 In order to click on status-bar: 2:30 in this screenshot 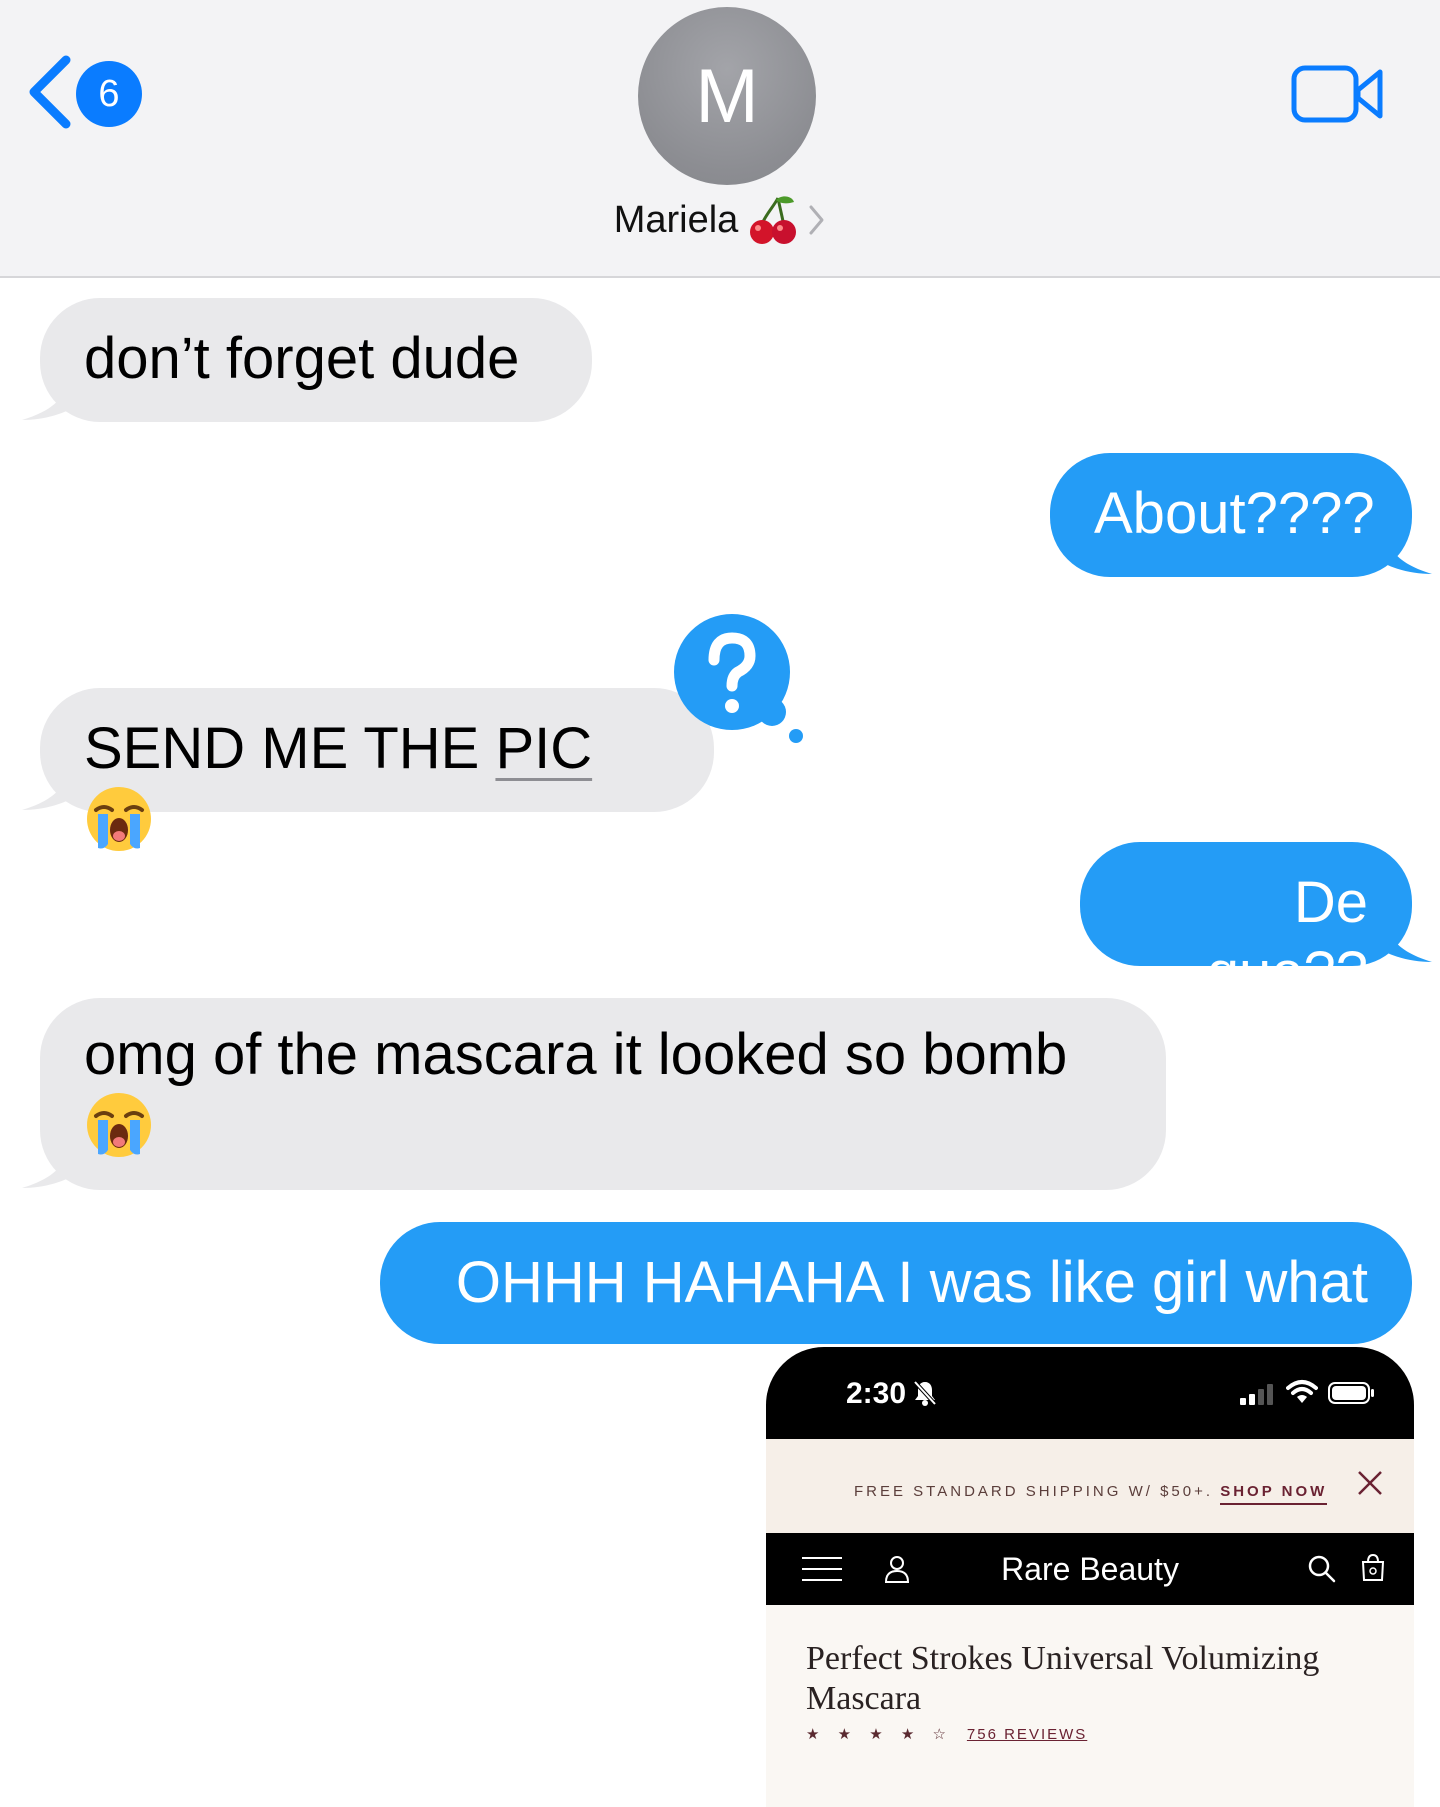, I will do `click(1090, 1393)`.